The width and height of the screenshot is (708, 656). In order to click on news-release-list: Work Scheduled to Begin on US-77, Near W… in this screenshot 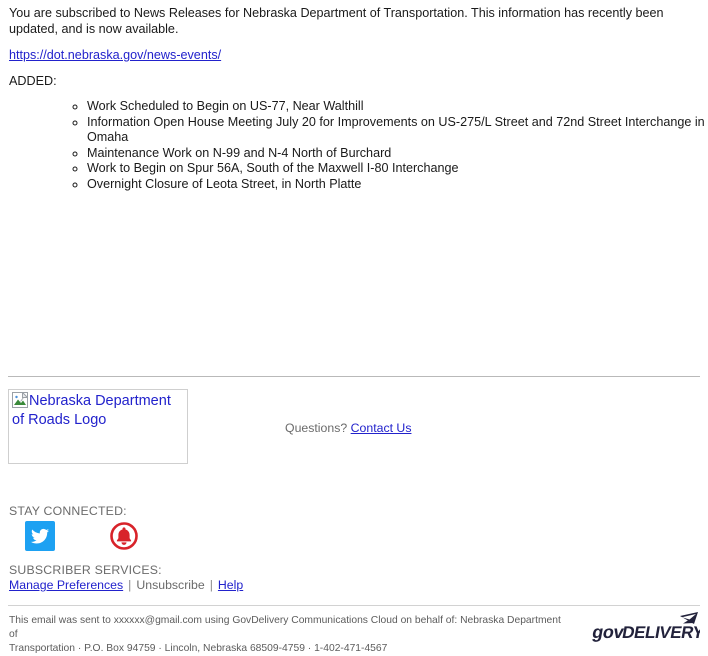, I will do `click(383, 145)`.